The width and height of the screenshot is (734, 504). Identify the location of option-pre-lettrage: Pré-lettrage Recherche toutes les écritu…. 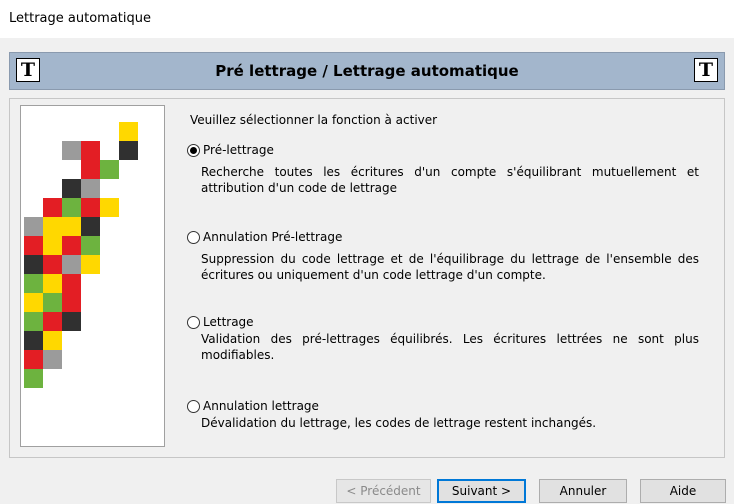
(443, 169).